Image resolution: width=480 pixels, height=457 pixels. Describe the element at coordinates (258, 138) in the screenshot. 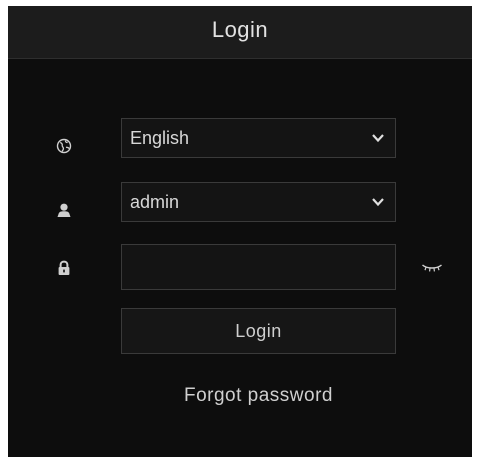

I see `language-select: English` at that location.